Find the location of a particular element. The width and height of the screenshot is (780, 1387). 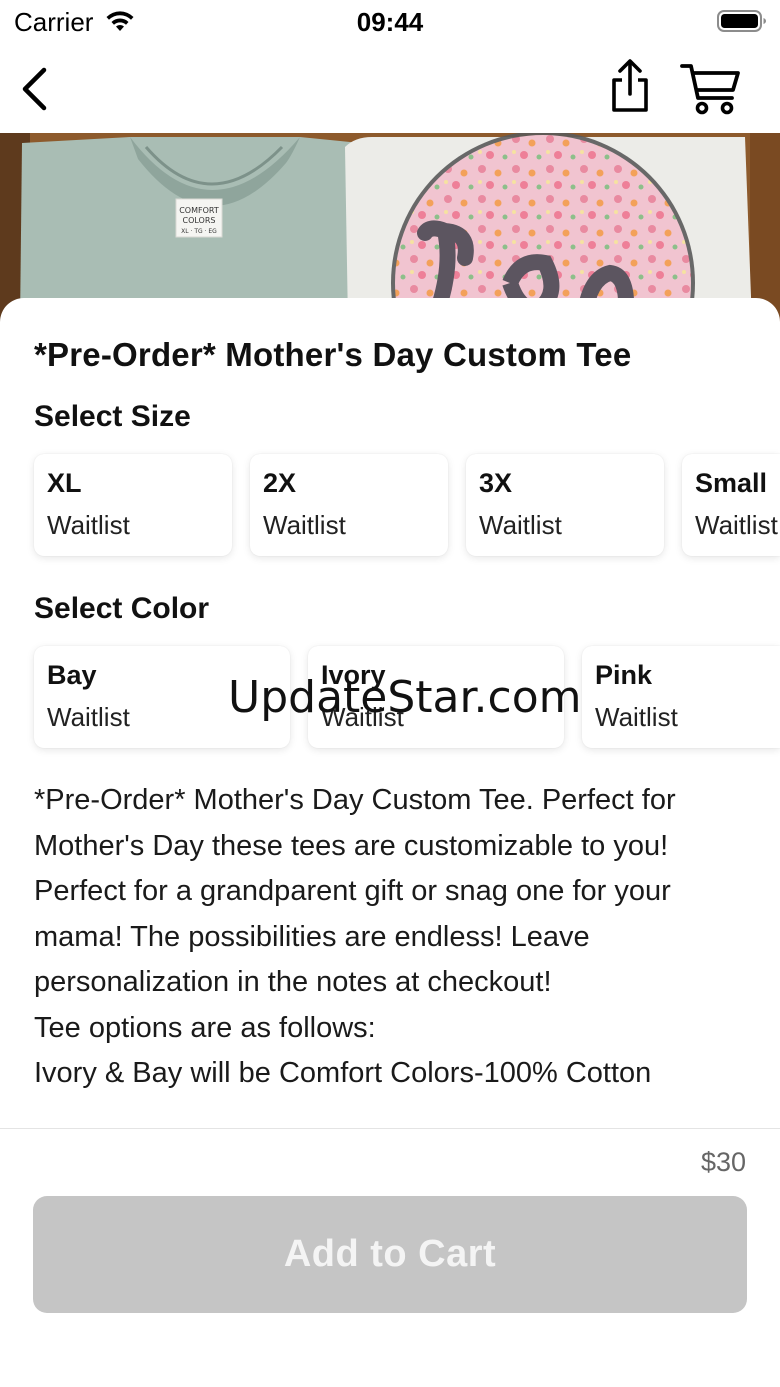

color-option-ivory: Ivory Waitlist is located at coordinates (436, 697).